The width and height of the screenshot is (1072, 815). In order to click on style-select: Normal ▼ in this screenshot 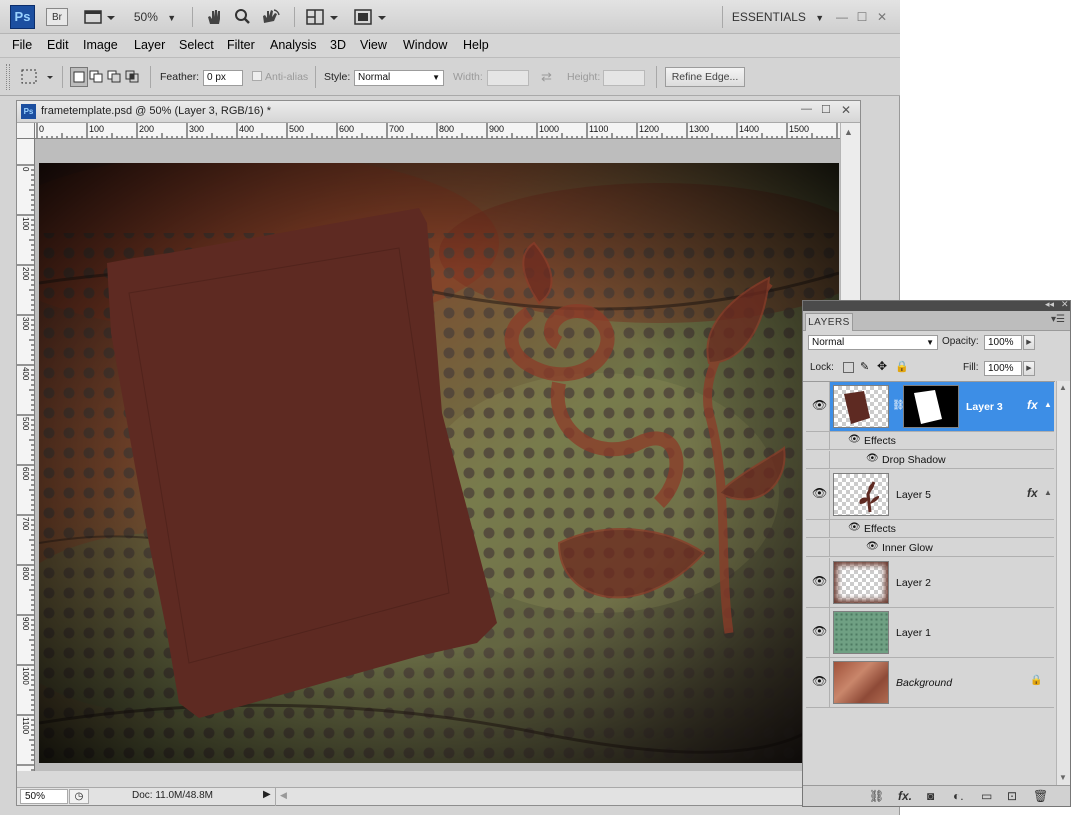, I will do `click(399, 78)`.